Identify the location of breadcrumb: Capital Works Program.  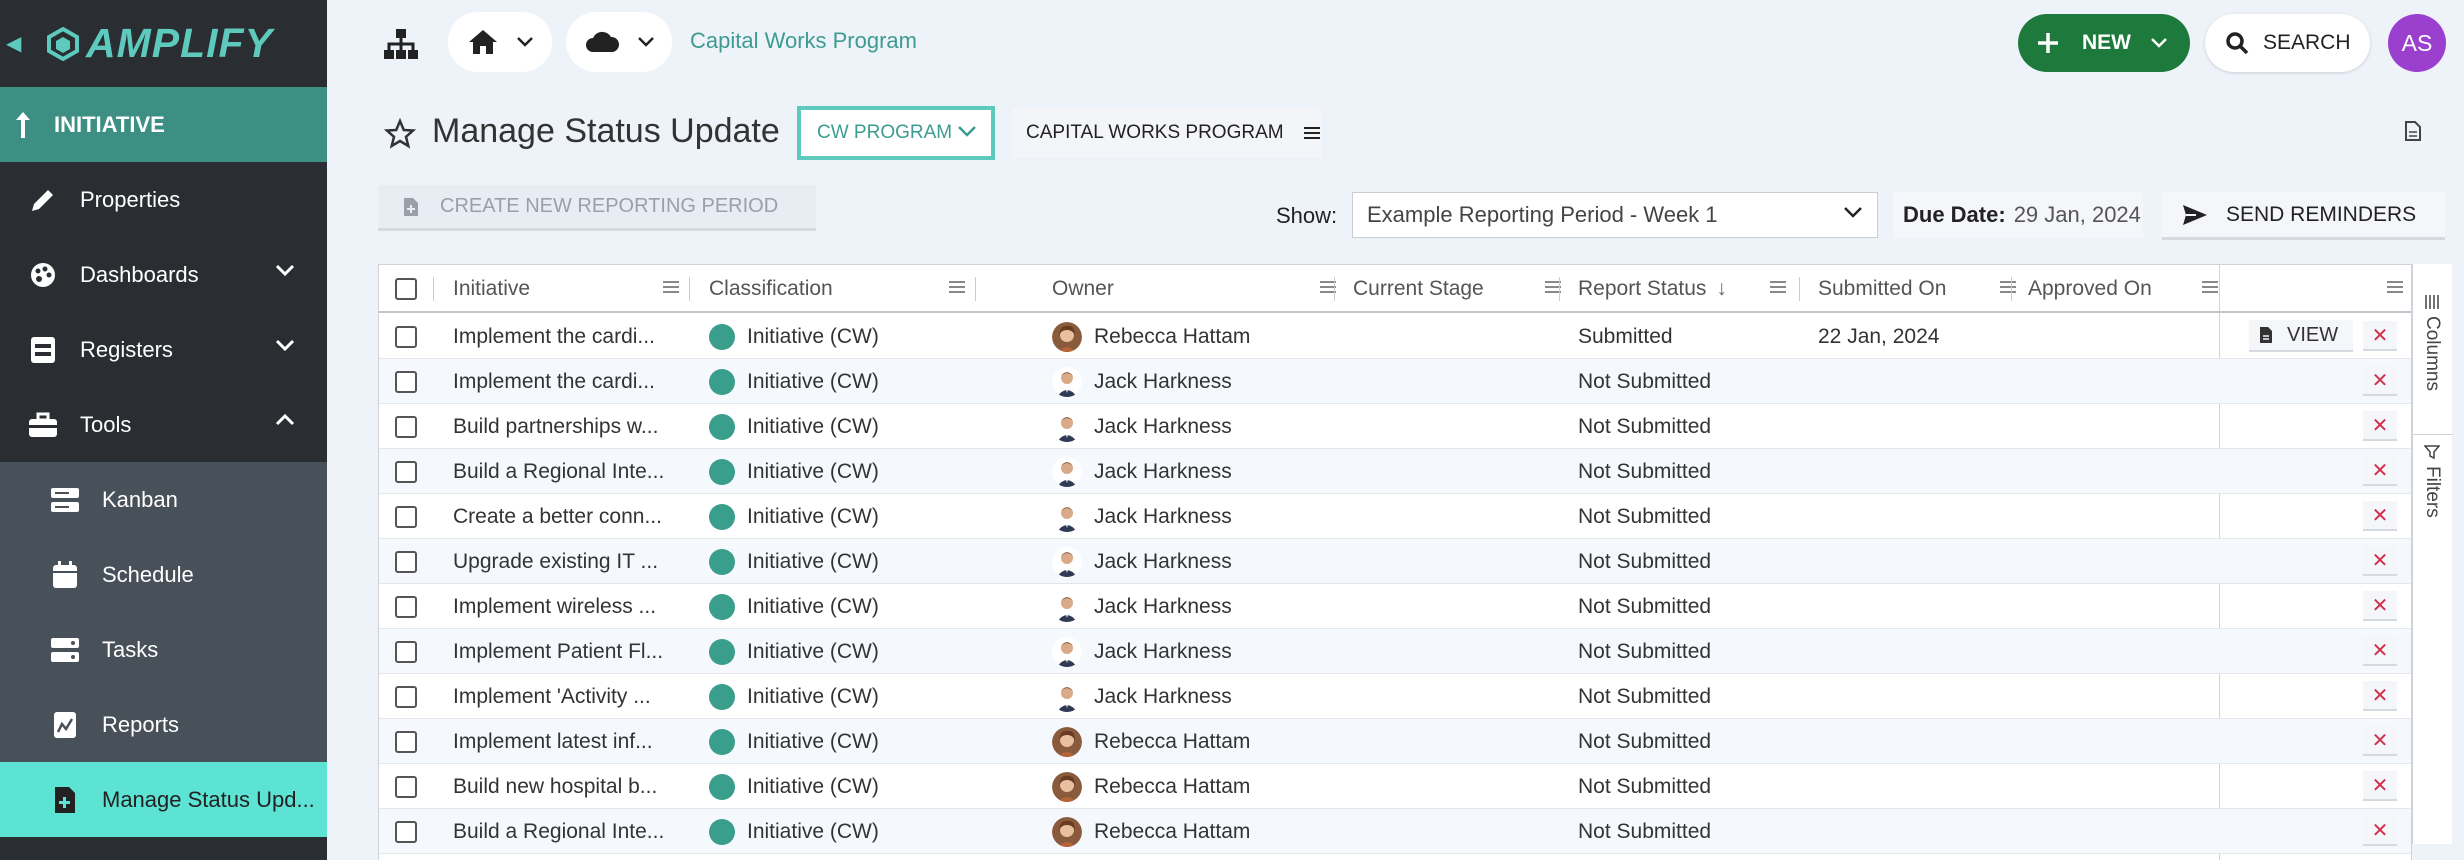
(803, 41).